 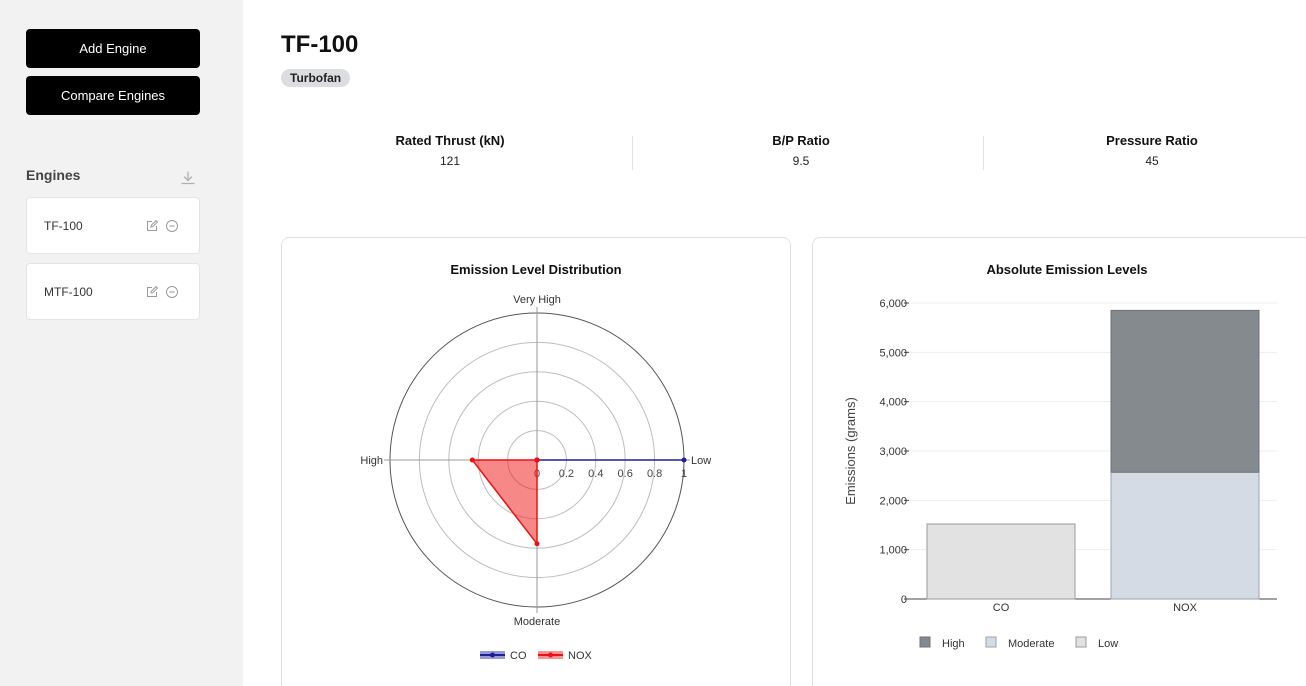 What do you see at coordinates (1185, 391) in the screenshot?
I see `bar-nox-high` at bounding box center [1185, 391].